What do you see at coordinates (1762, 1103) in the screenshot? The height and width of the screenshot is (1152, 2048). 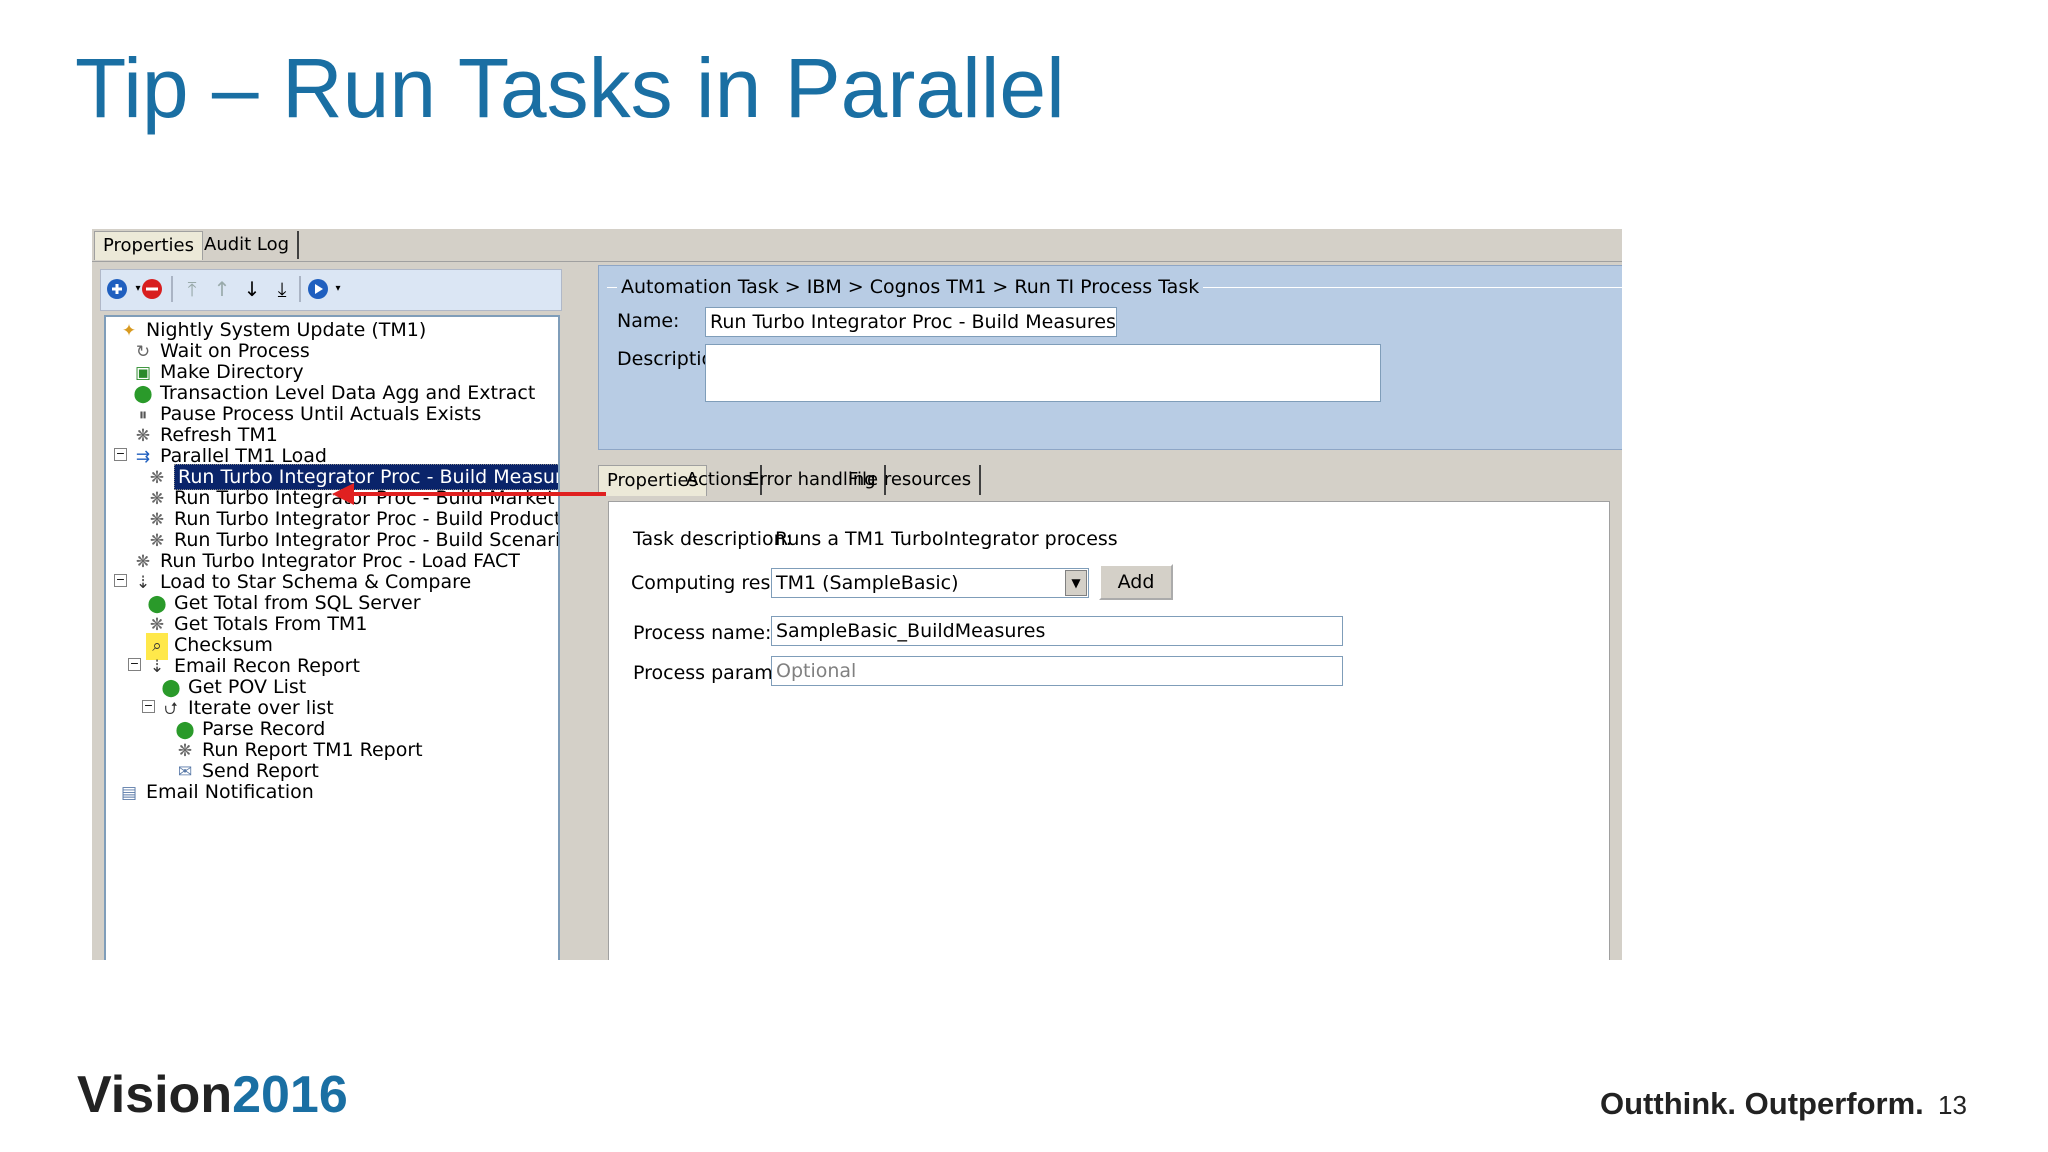 I see `tagline: Outthink. Outperform.` at bounding box center [1762, 1103].